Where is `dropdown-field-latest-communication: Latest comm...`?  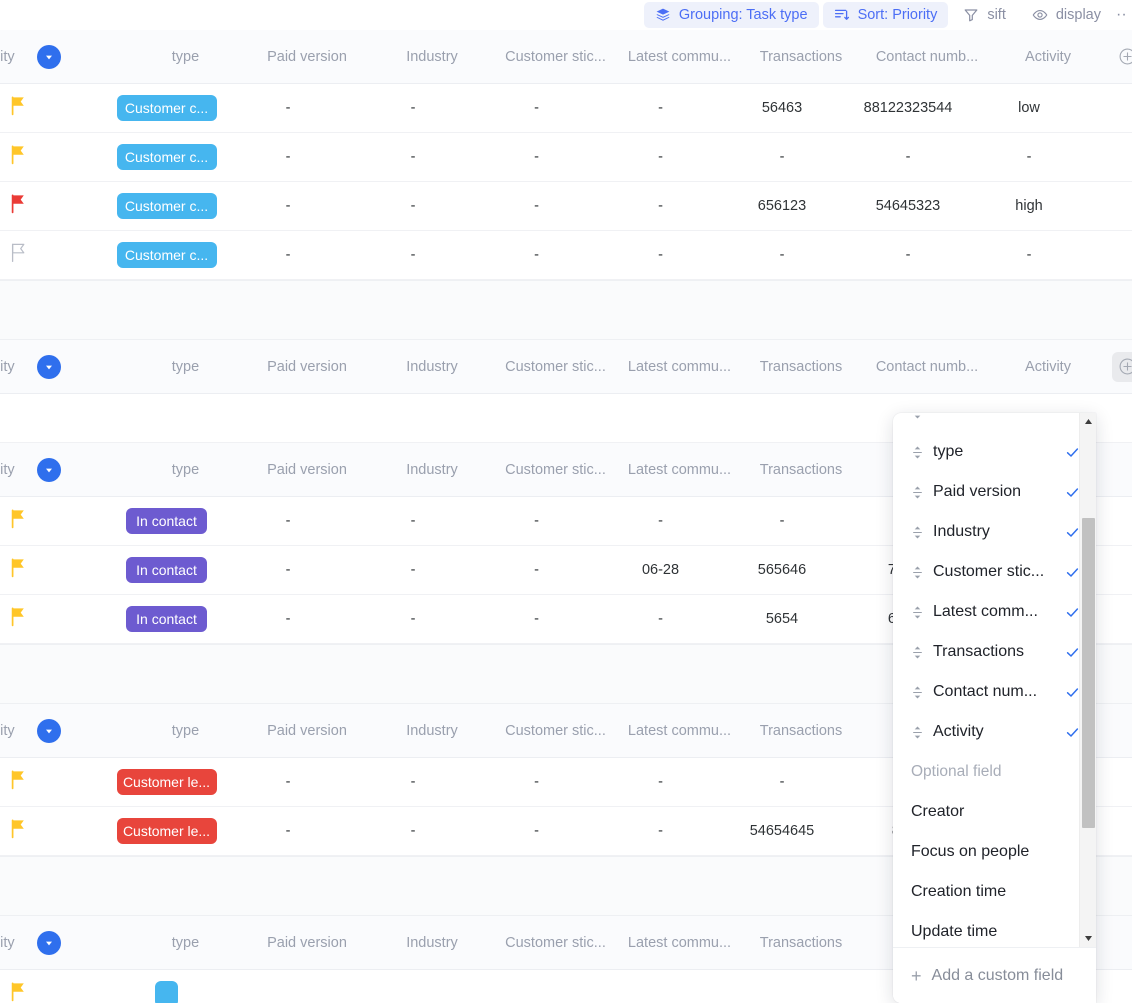 dropdown-field-latest-communication: Latest comm... is located at coordinates (994, 612).